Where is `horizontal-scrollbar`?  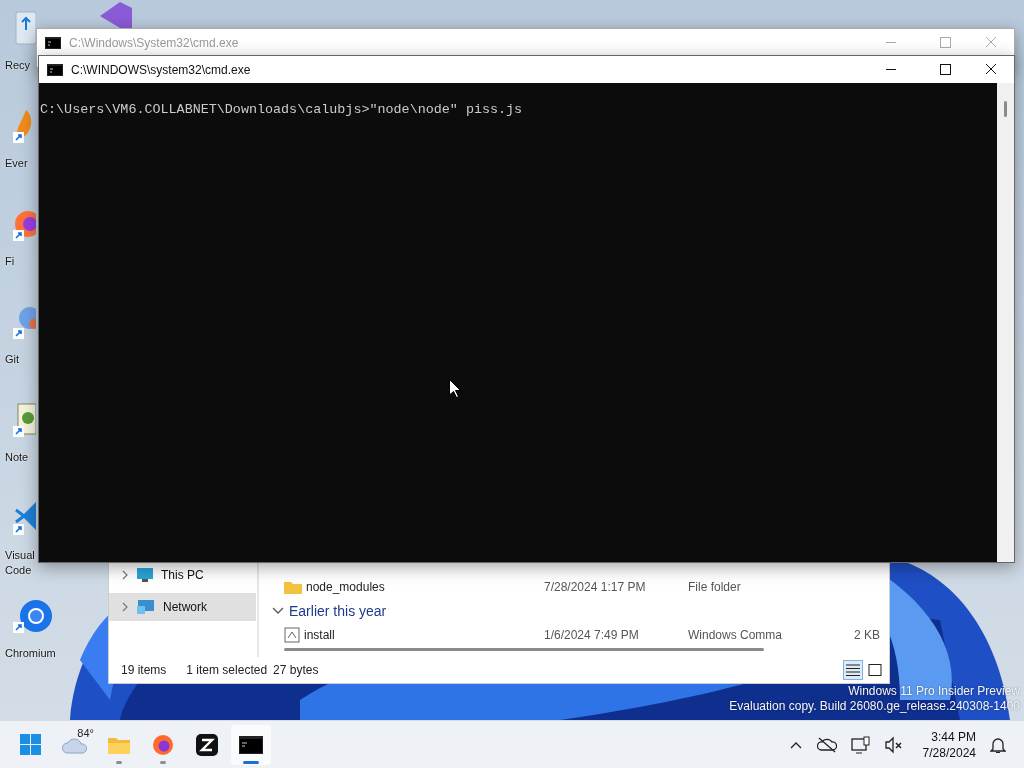 horizontal-scrollbar is located at coordinates (524, 649).